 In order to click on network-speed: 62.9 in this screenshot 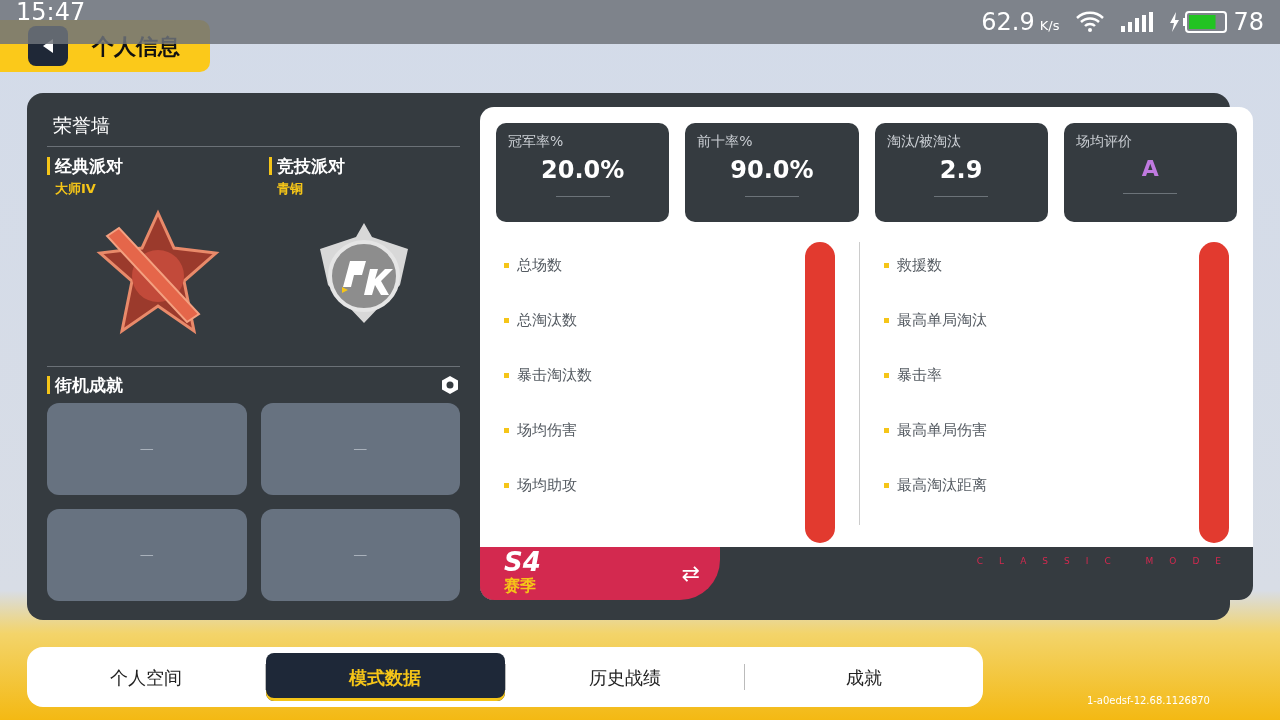, I will do `click(1008, 22)`.